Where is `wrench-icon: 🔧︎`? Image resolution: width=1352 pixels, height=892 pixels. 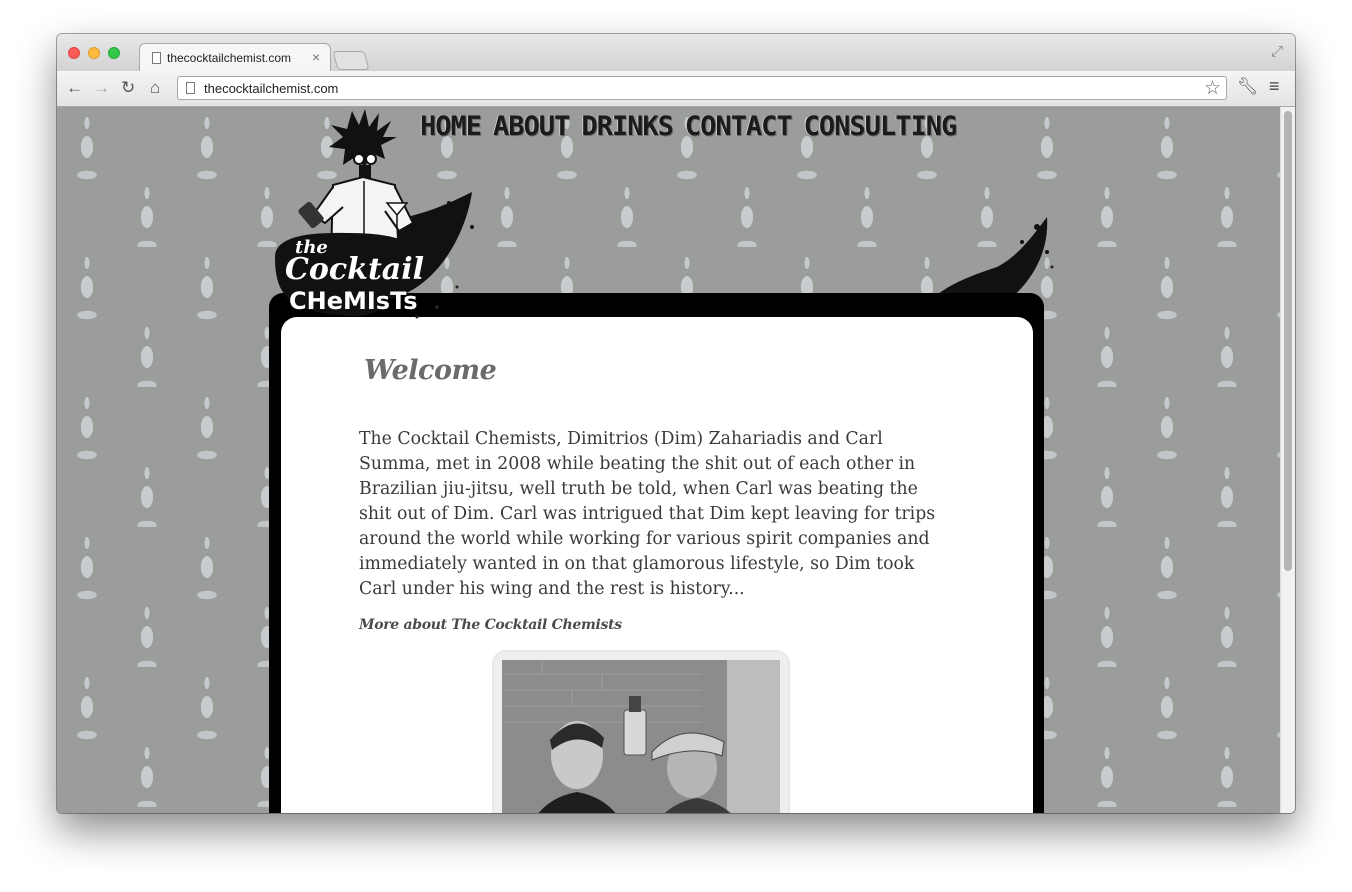 wrench-icon: 🔧︎ is located at coordinates (1248, 87).